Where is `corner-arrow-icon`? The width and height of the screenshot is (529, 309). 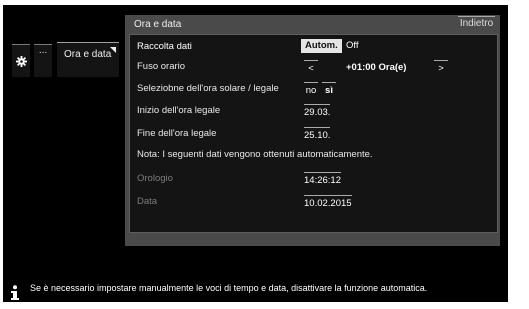 corner-arrow-icon is located at coordinates (113, 50).